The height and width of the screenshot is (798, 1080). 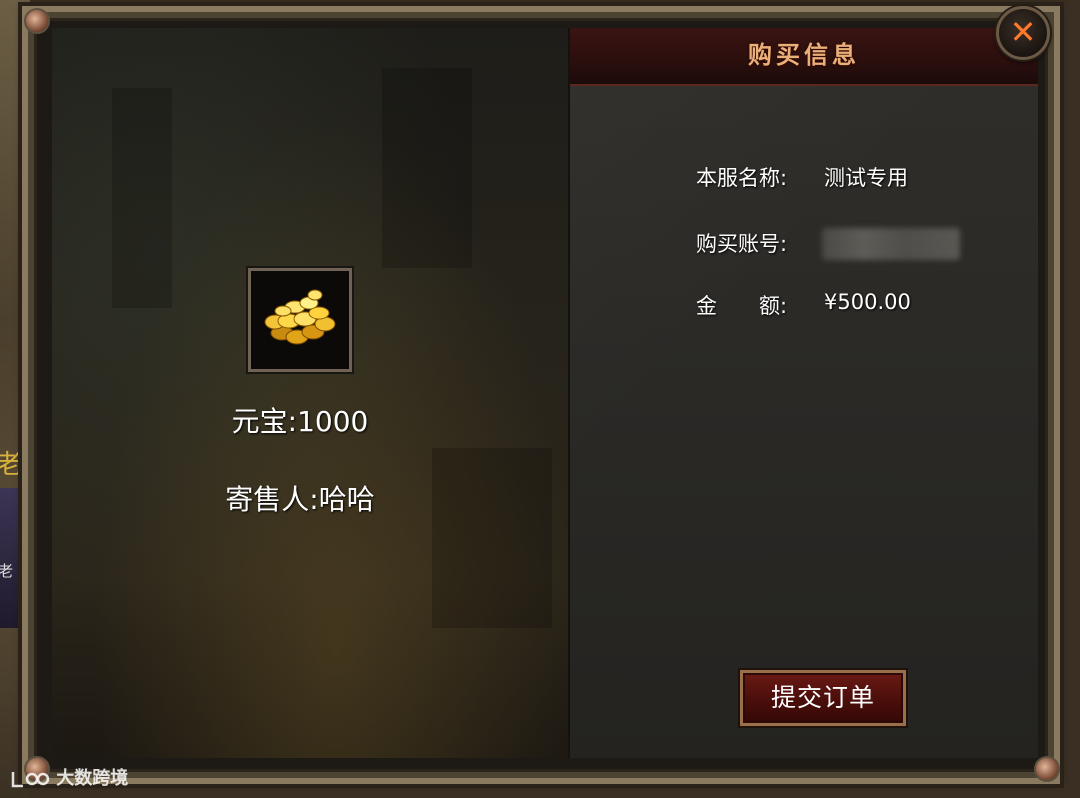 I want to click on gold-coins-icon, so click(x=300, y=317).